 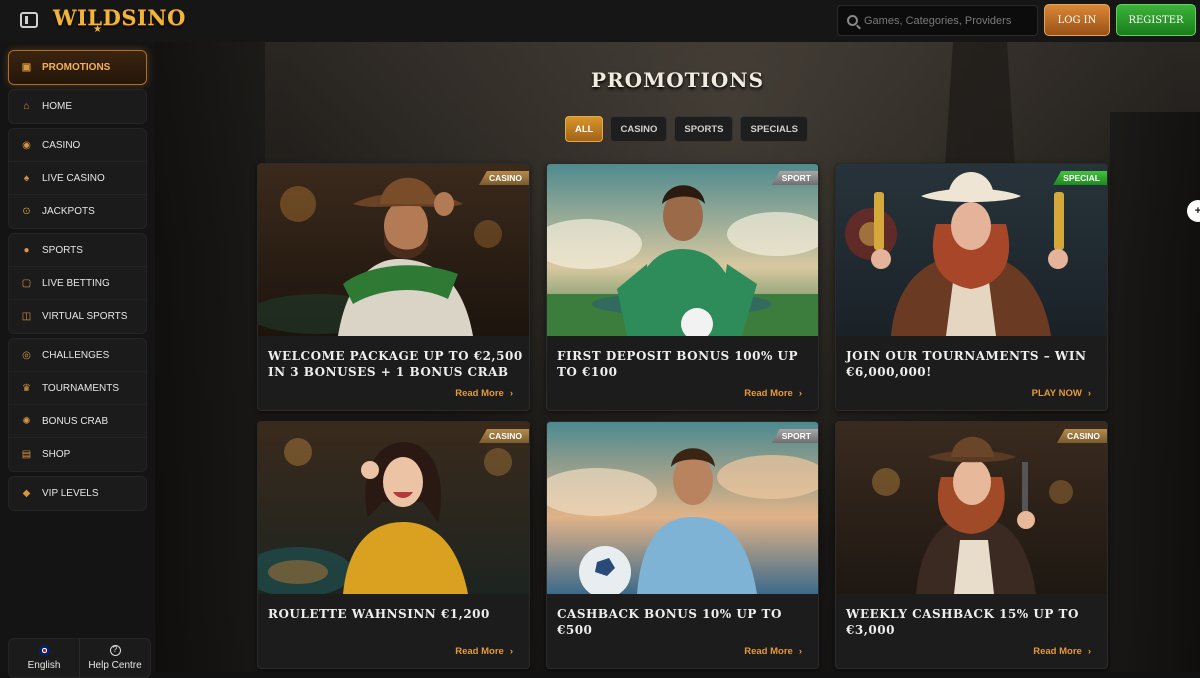 I want to click on sidebar-item-sports: ● SPORTS, so click(x=77, y=250).